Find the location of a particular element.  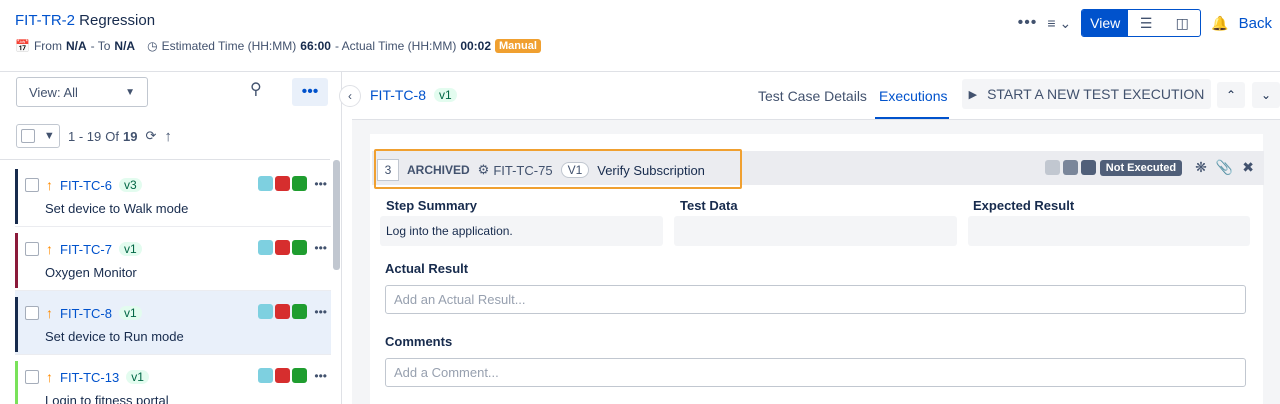

expected-result-value is located at coordinates (1109, 231).